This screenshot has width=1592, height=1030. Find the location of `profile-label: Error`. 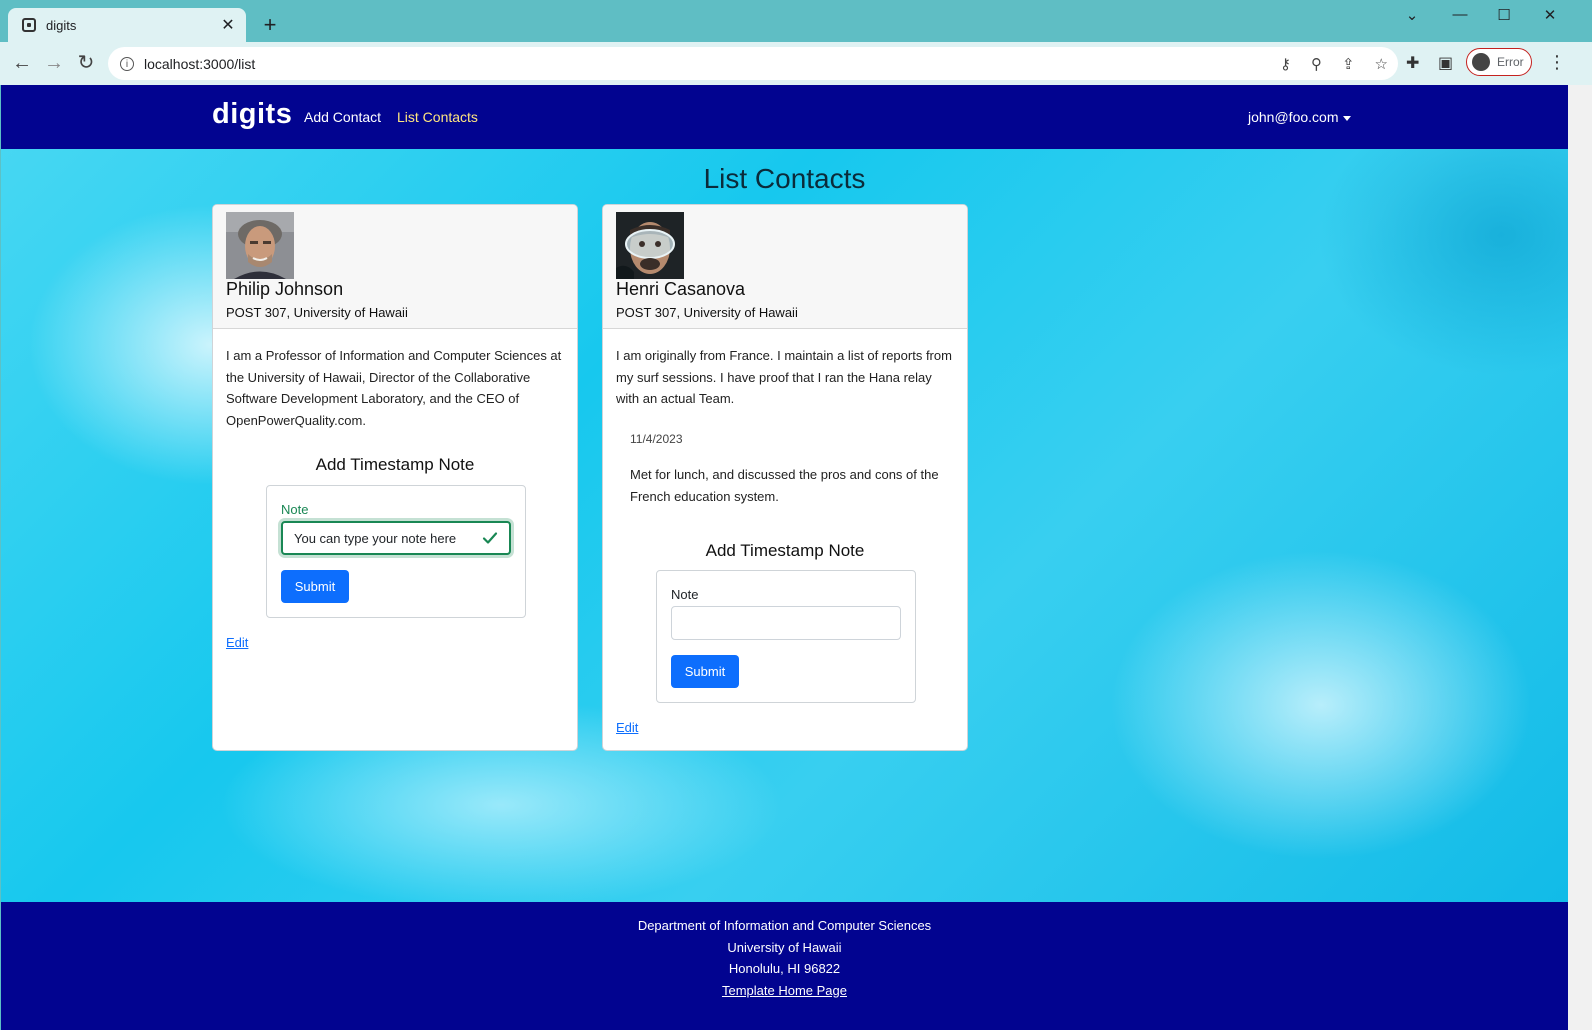

profile-label: Error is located at coordinates (1510, 62).